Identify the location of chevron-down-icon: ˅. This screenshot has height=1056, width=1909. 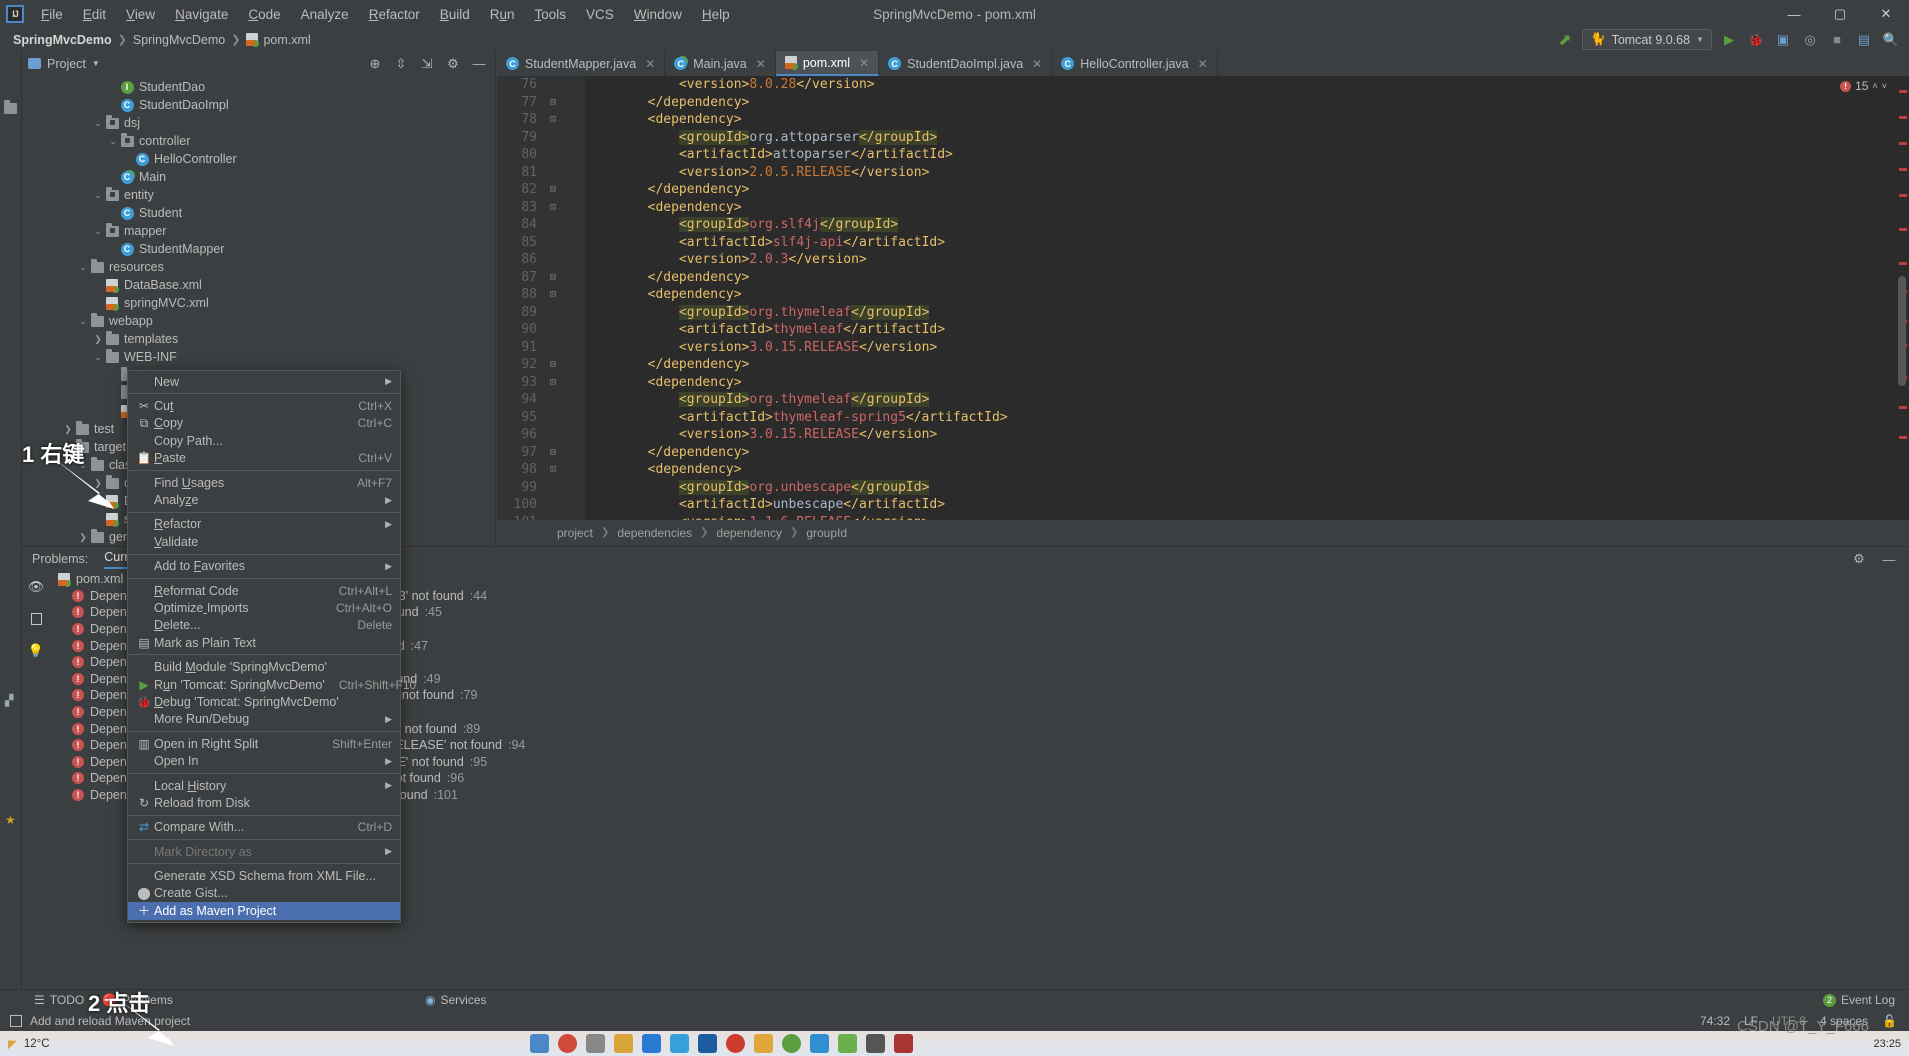
(1884, 86).